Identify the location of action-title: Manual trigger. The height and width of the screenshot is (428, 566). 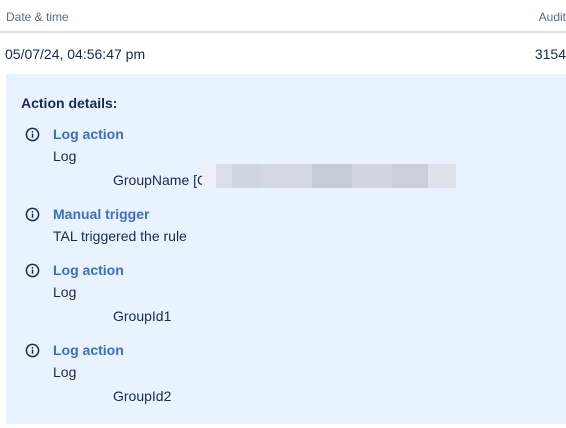
(101, 214).